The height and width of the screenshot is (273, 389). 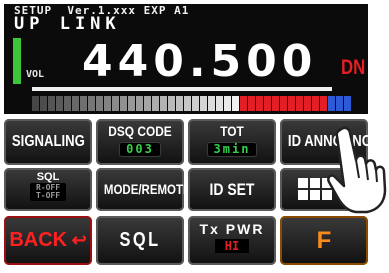 I want to click on sql-button: SQL, so click(x=140, y=240).